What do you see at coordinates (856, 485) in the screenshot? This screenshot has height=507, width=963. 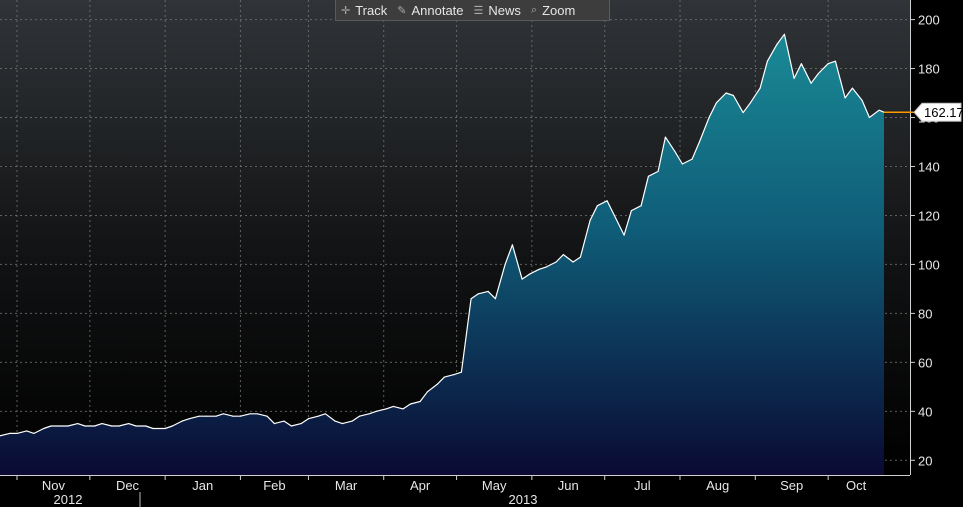 I see `x-tick-label: Oct` at bounding box center [856, 485].